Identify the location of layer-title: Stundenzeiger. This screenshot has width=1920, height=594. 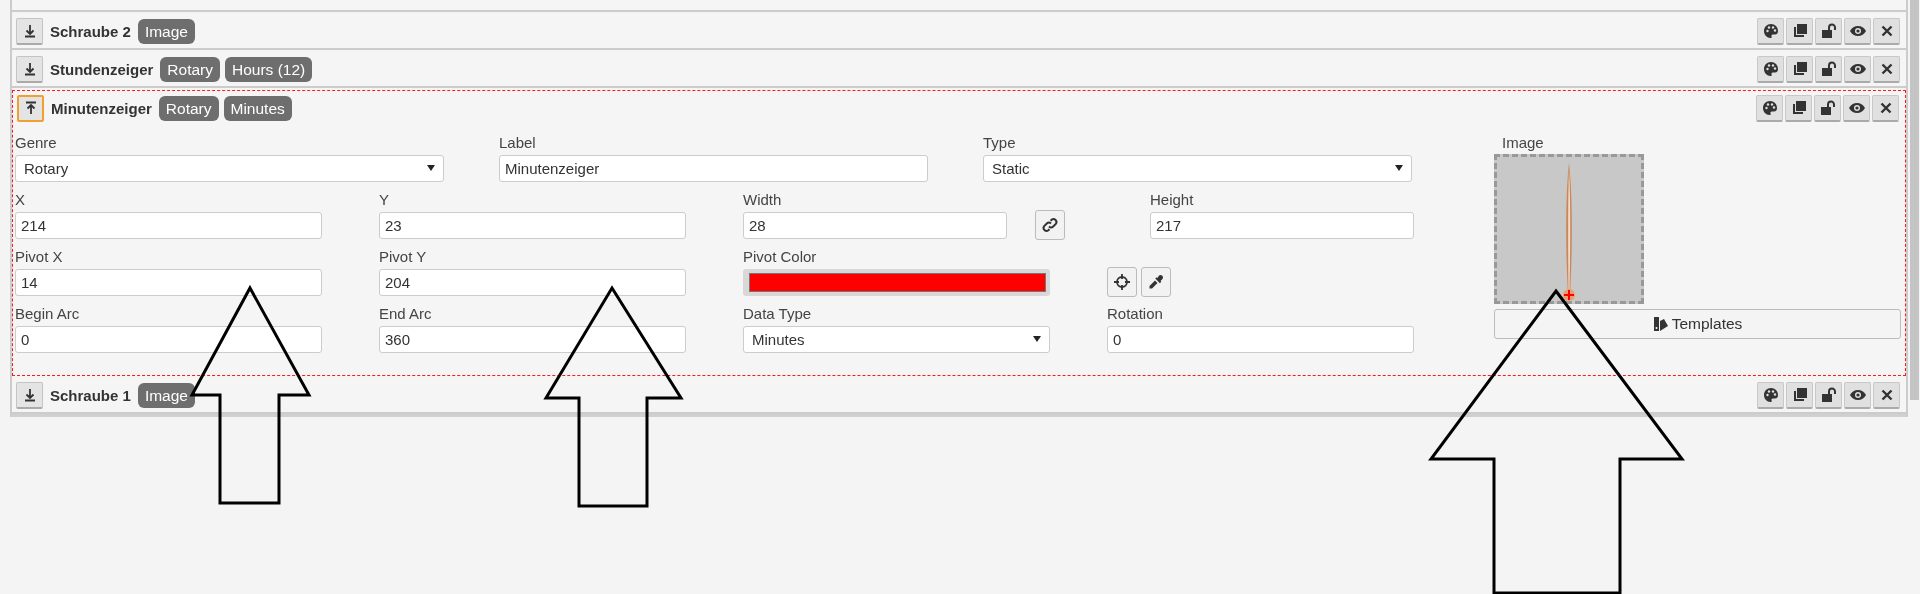
(102, 69).